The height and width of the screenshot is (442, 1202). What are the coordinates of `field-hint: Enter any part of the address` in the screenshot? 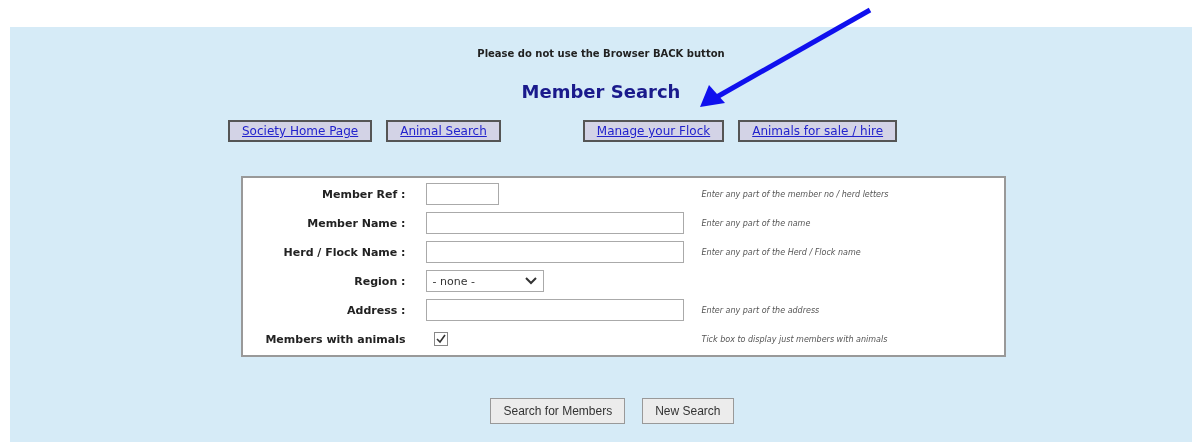 It's located at (760, 310).